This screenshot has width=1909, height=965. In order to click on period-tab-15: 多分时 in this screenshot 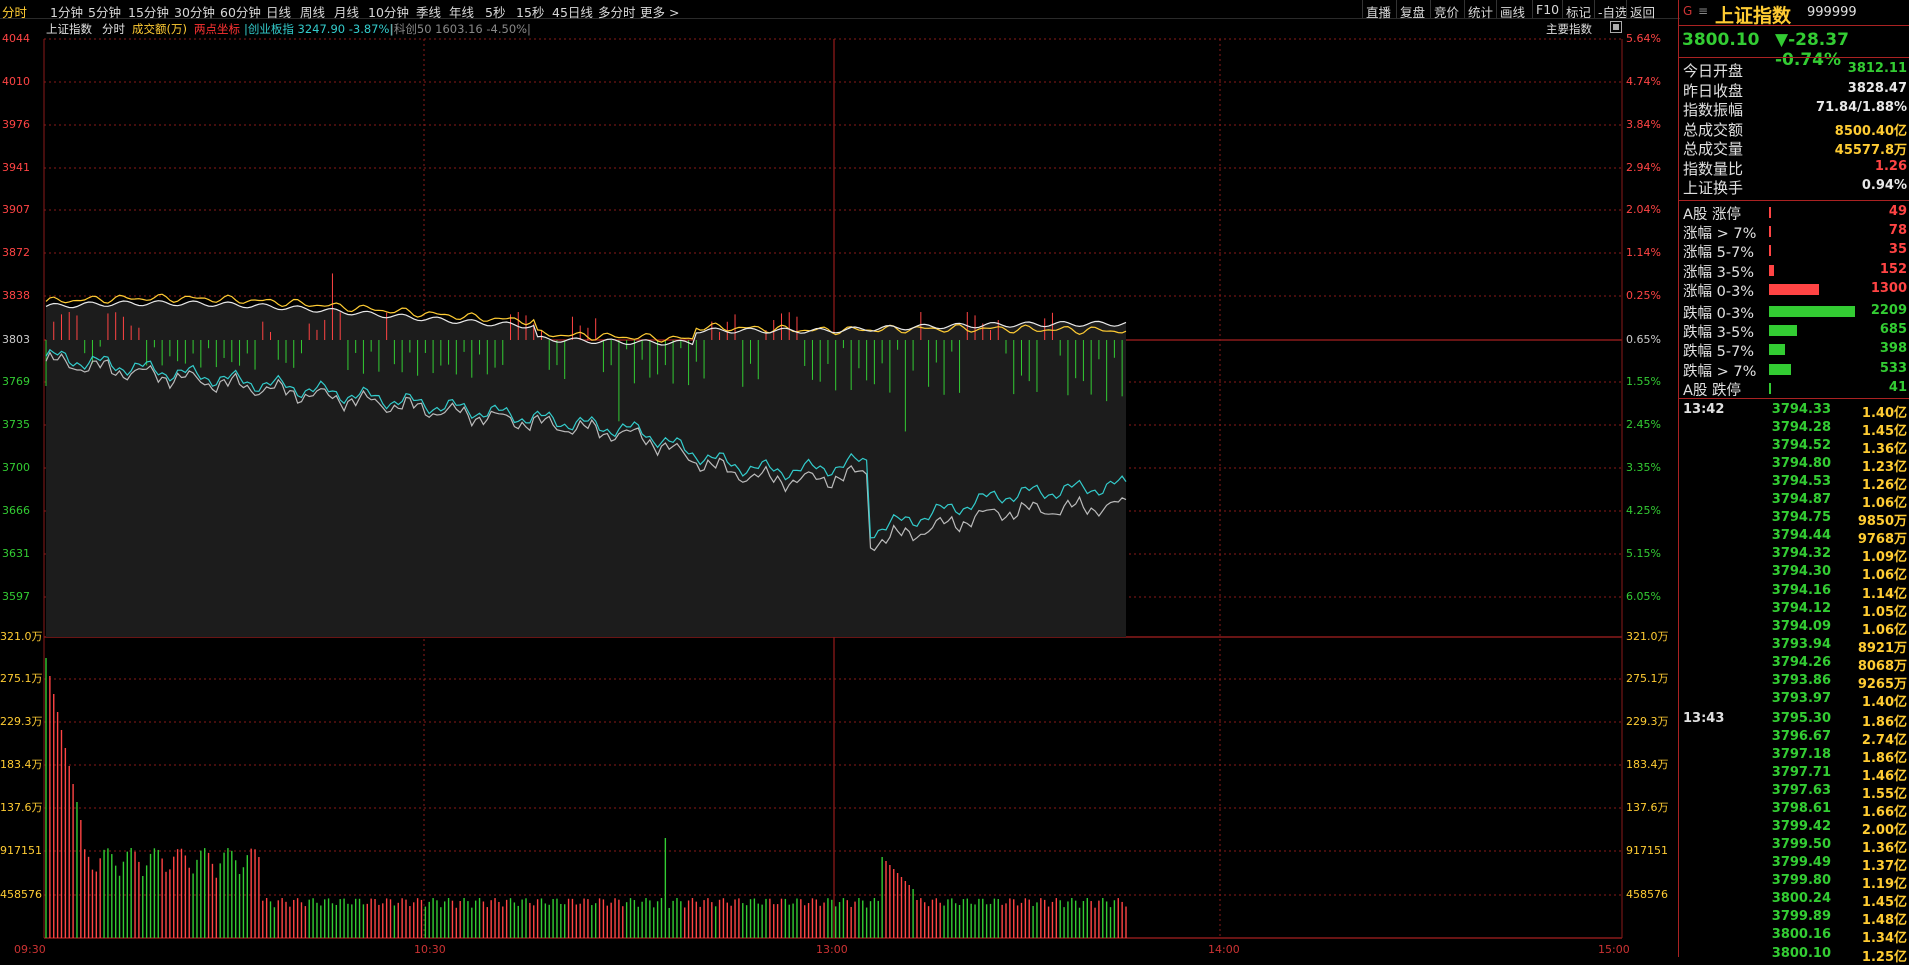, I will do `click(617, 11)`.